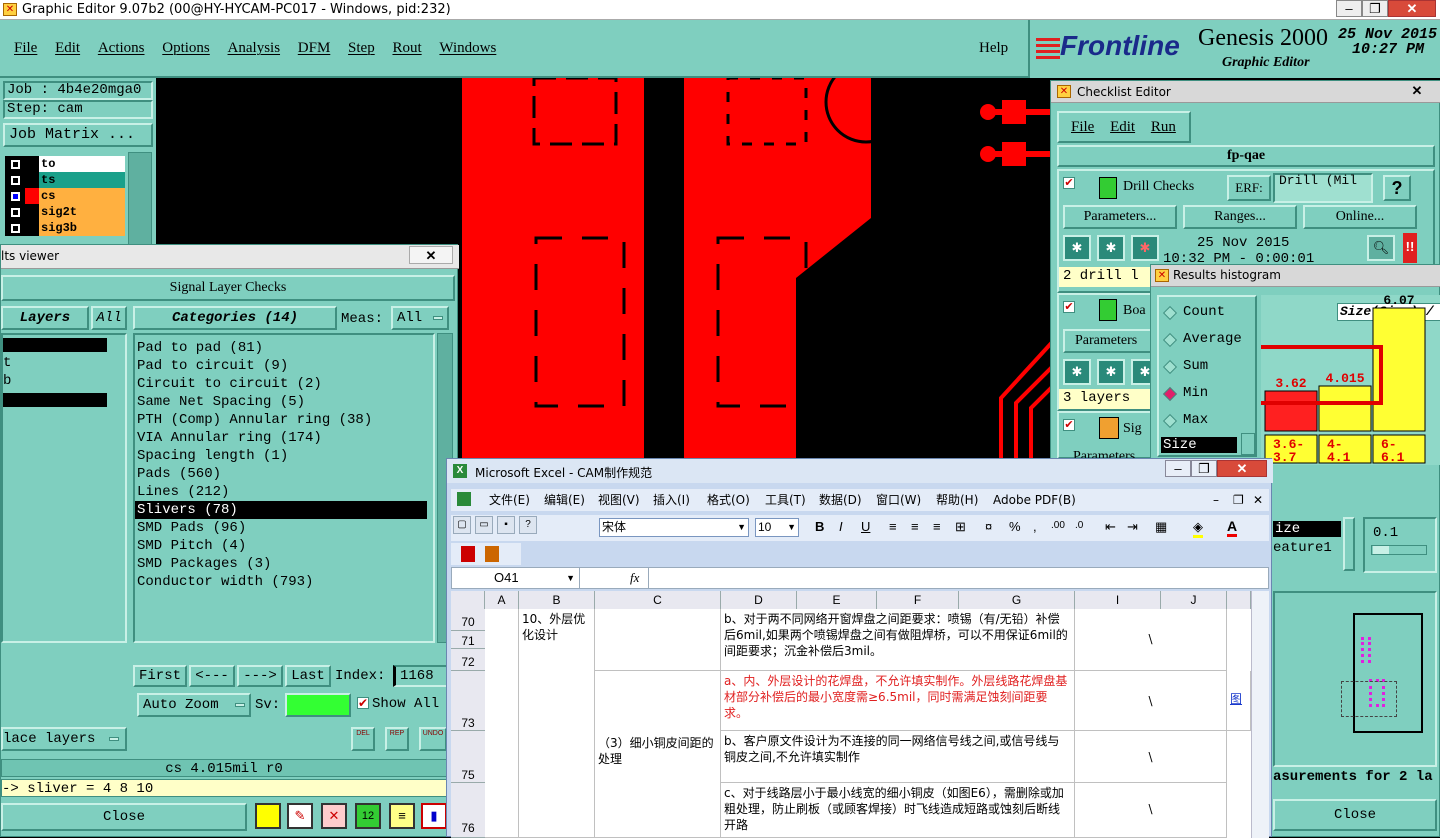 This screenshot has height=838, width=1440. I want to click on column-header: A, so click(502, 600).